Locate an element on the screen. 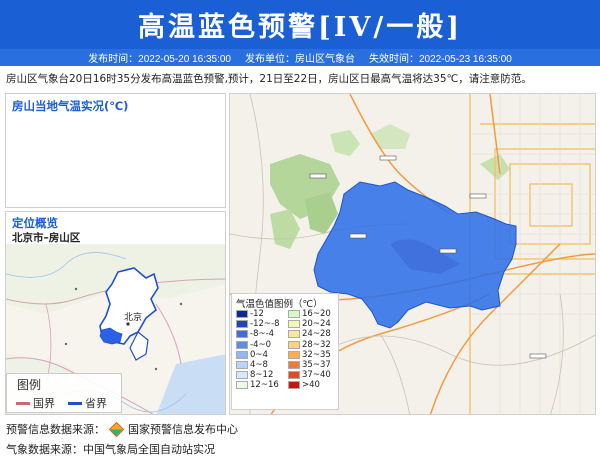  temperature-legend-item: -12~-8 is located at coordinates (261, 324).